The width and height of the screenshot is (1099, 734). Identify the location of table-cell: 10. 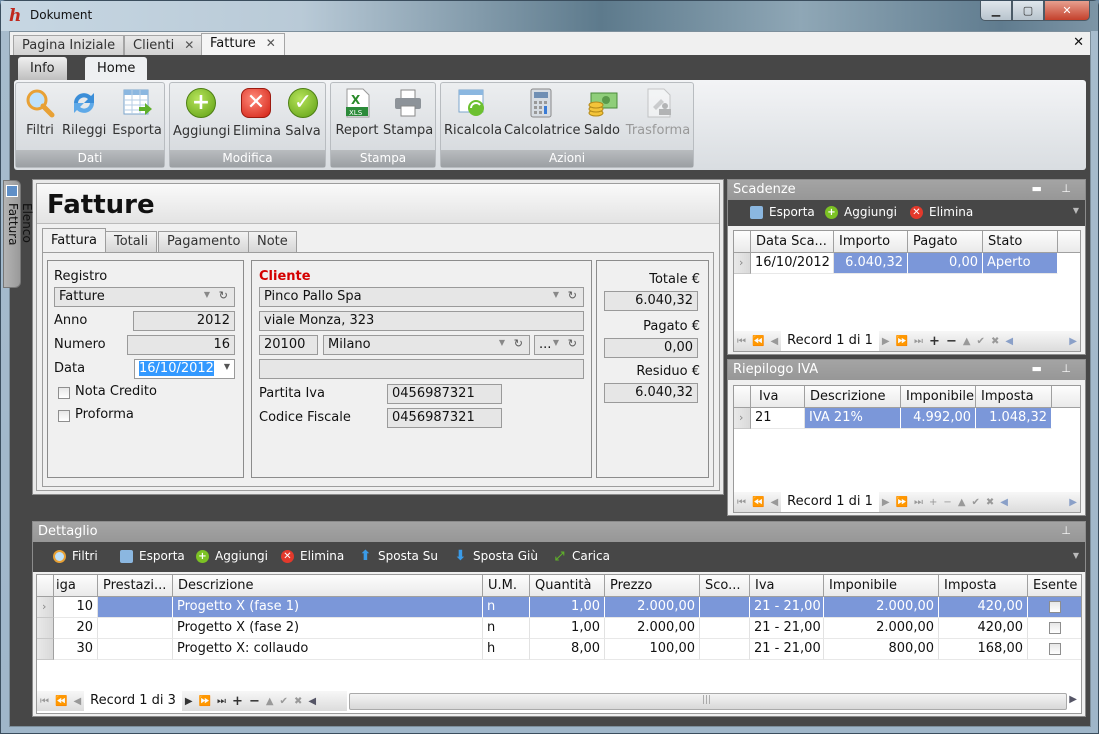
(76, 607).